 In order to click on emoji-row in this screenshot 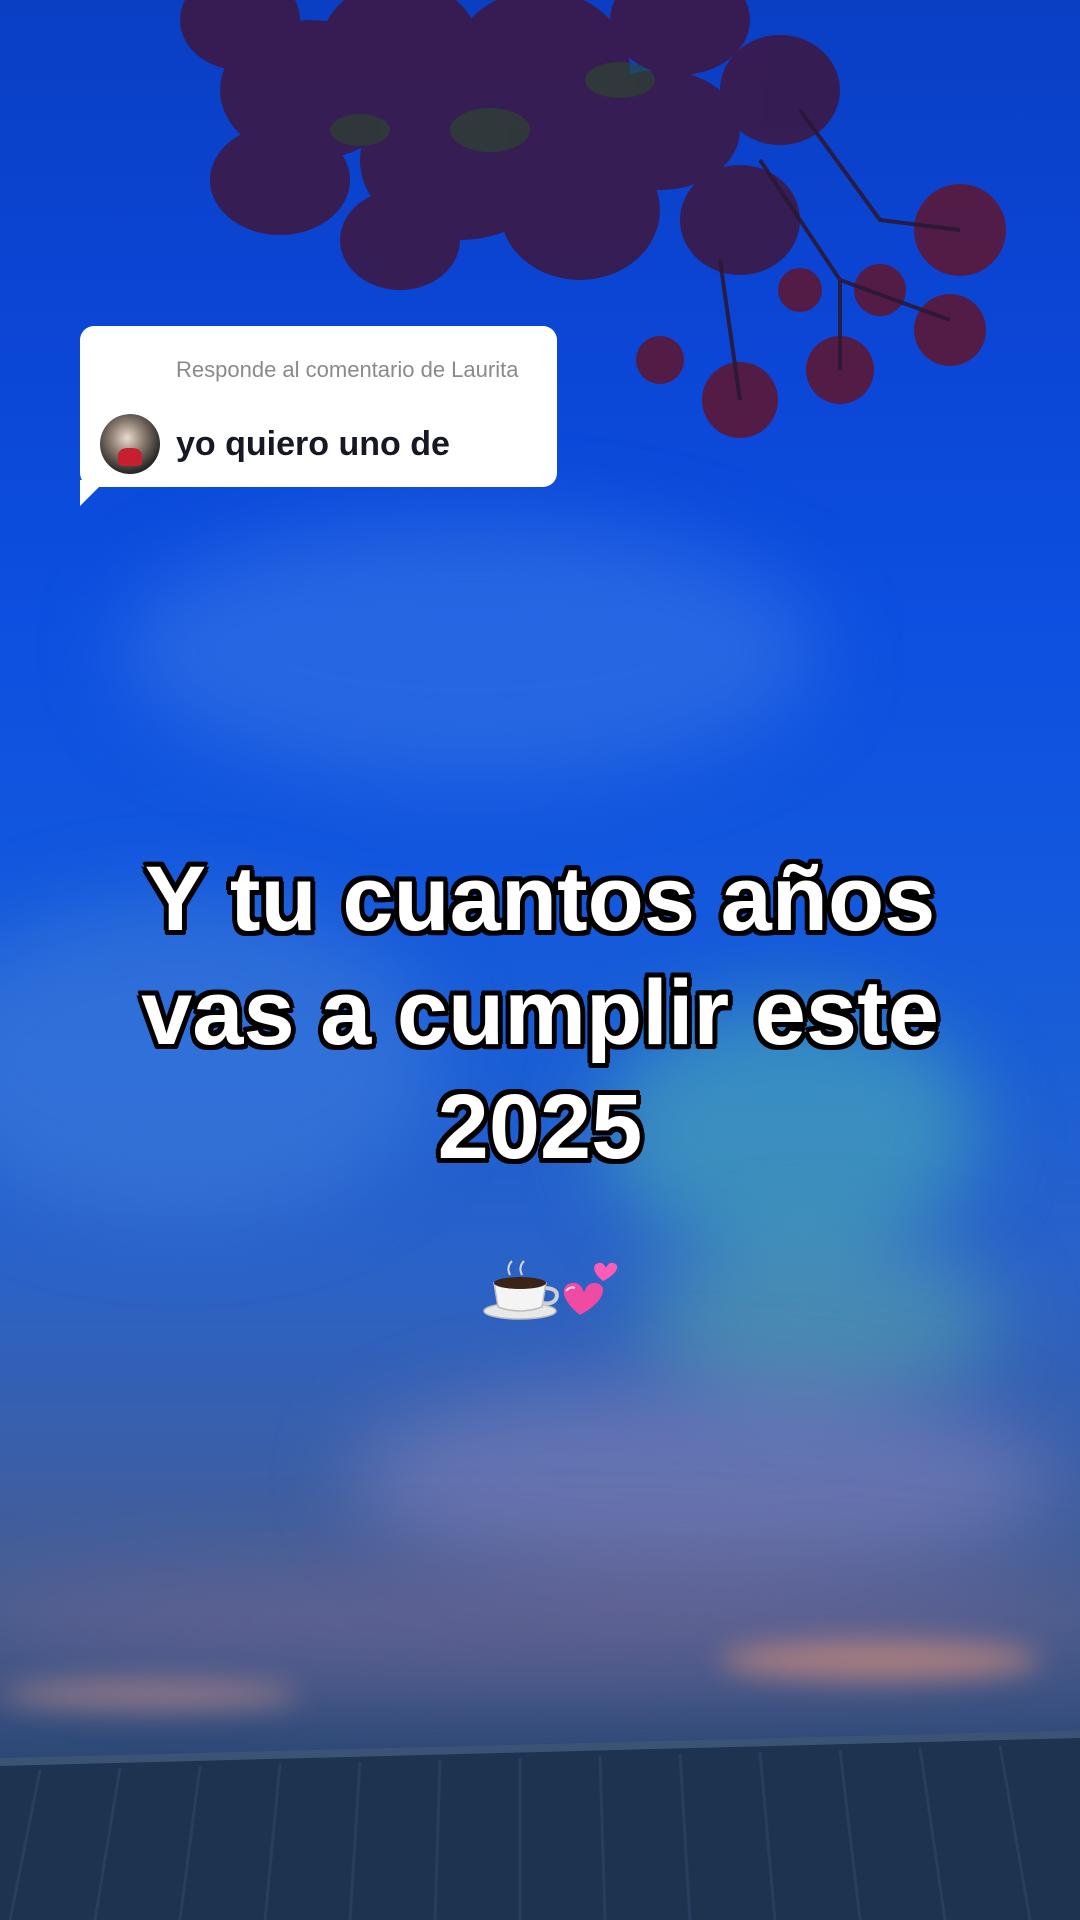, I will do `click(550, 1290)`.